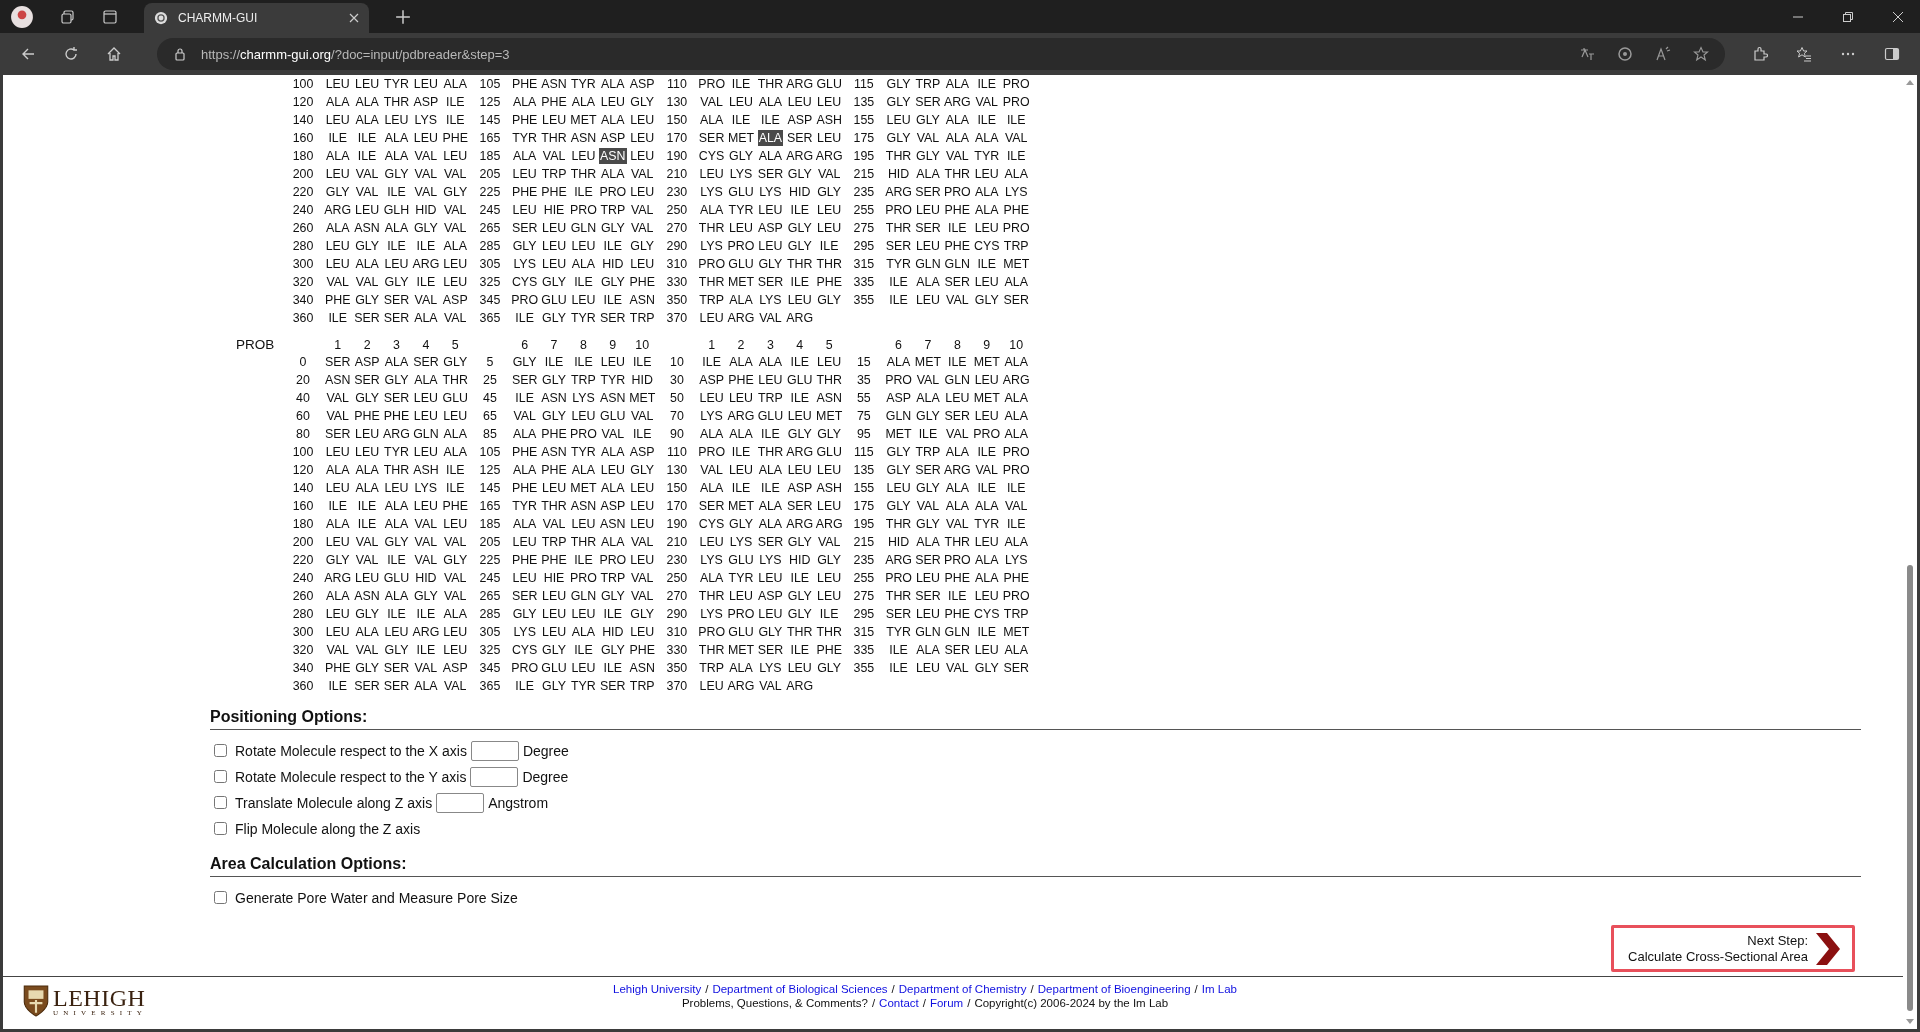  What do you see at coordinates (1760, 54) in the screenshot?
I see `extensions-icon` at bounding box center [1760, 54].